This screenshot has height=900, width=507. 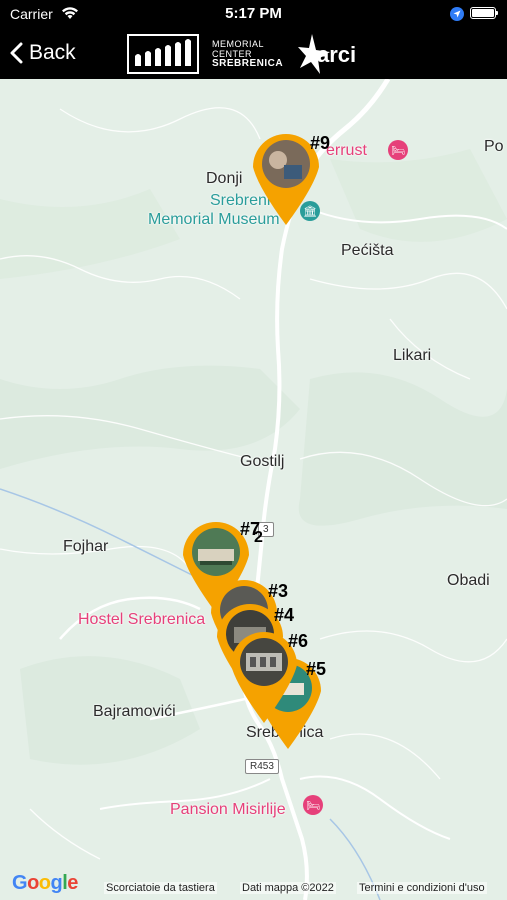 What do you see at coordinates (52, 52) in the screenshot?
I see `back-label: Back` at bounding box center [52, 52].